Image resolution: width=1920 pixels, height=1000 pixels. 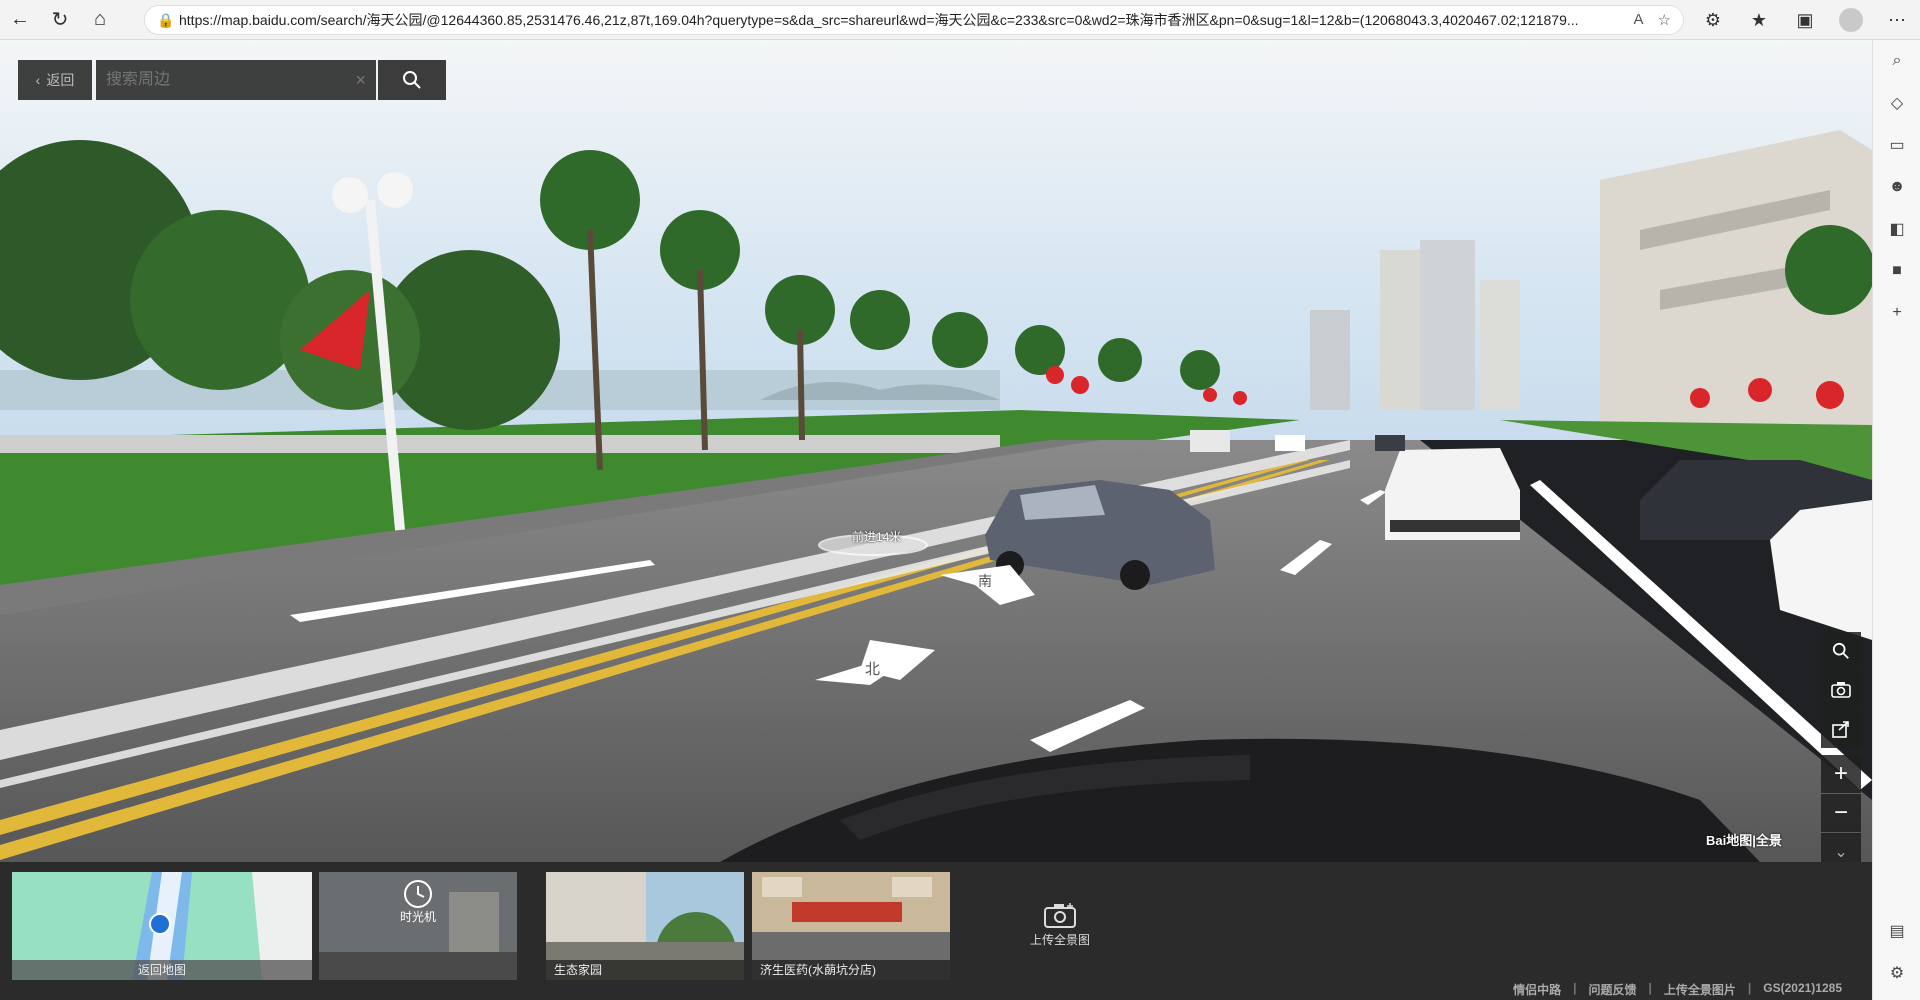 I want to click on more-menu-icon: ⋯, so click(x=1897, y=20).